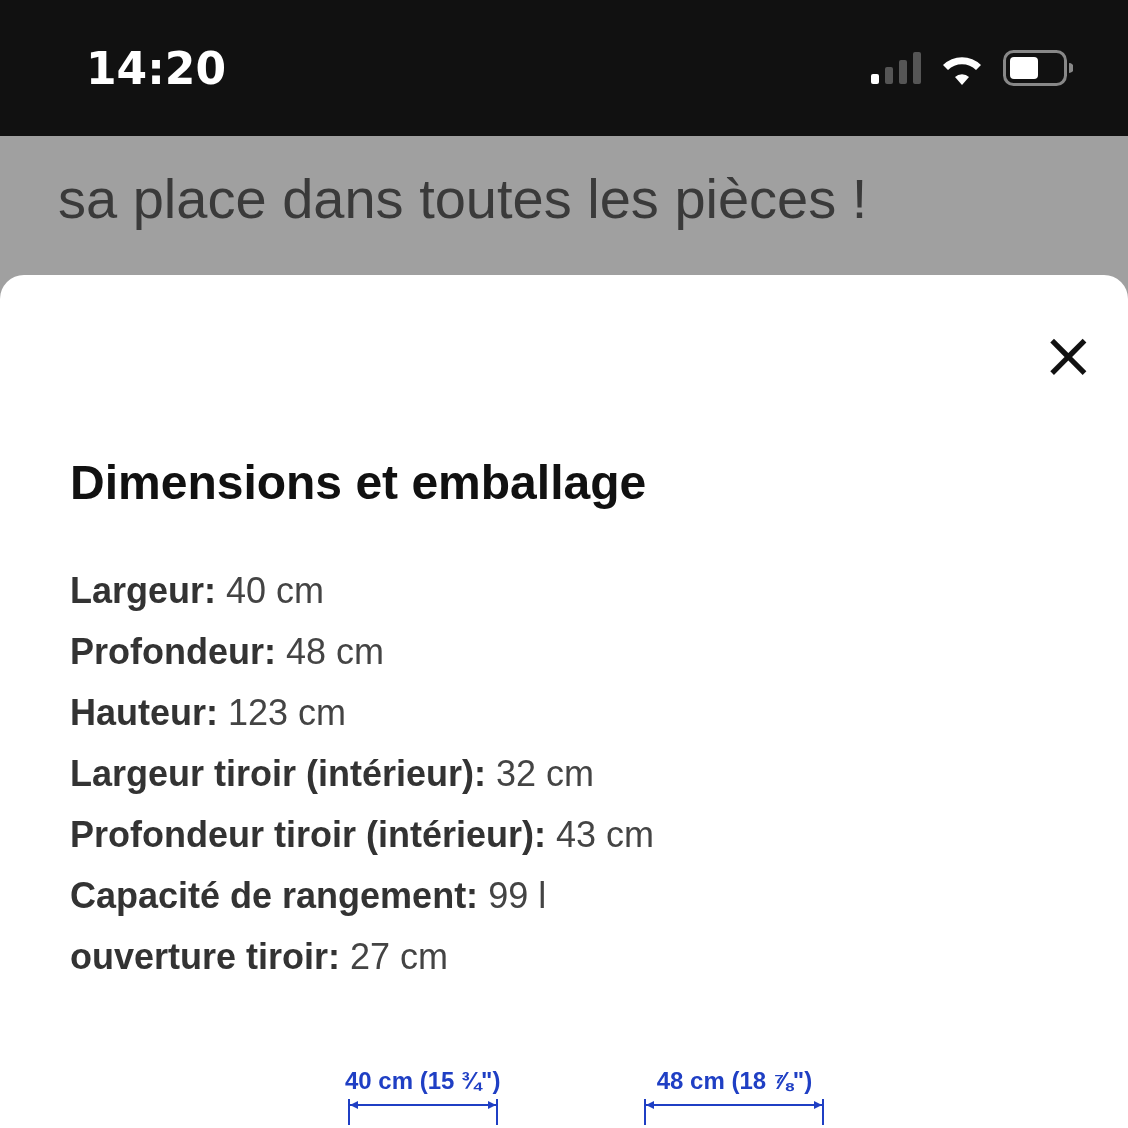  I want to click on status-time: 14:20, so click(157, 68).